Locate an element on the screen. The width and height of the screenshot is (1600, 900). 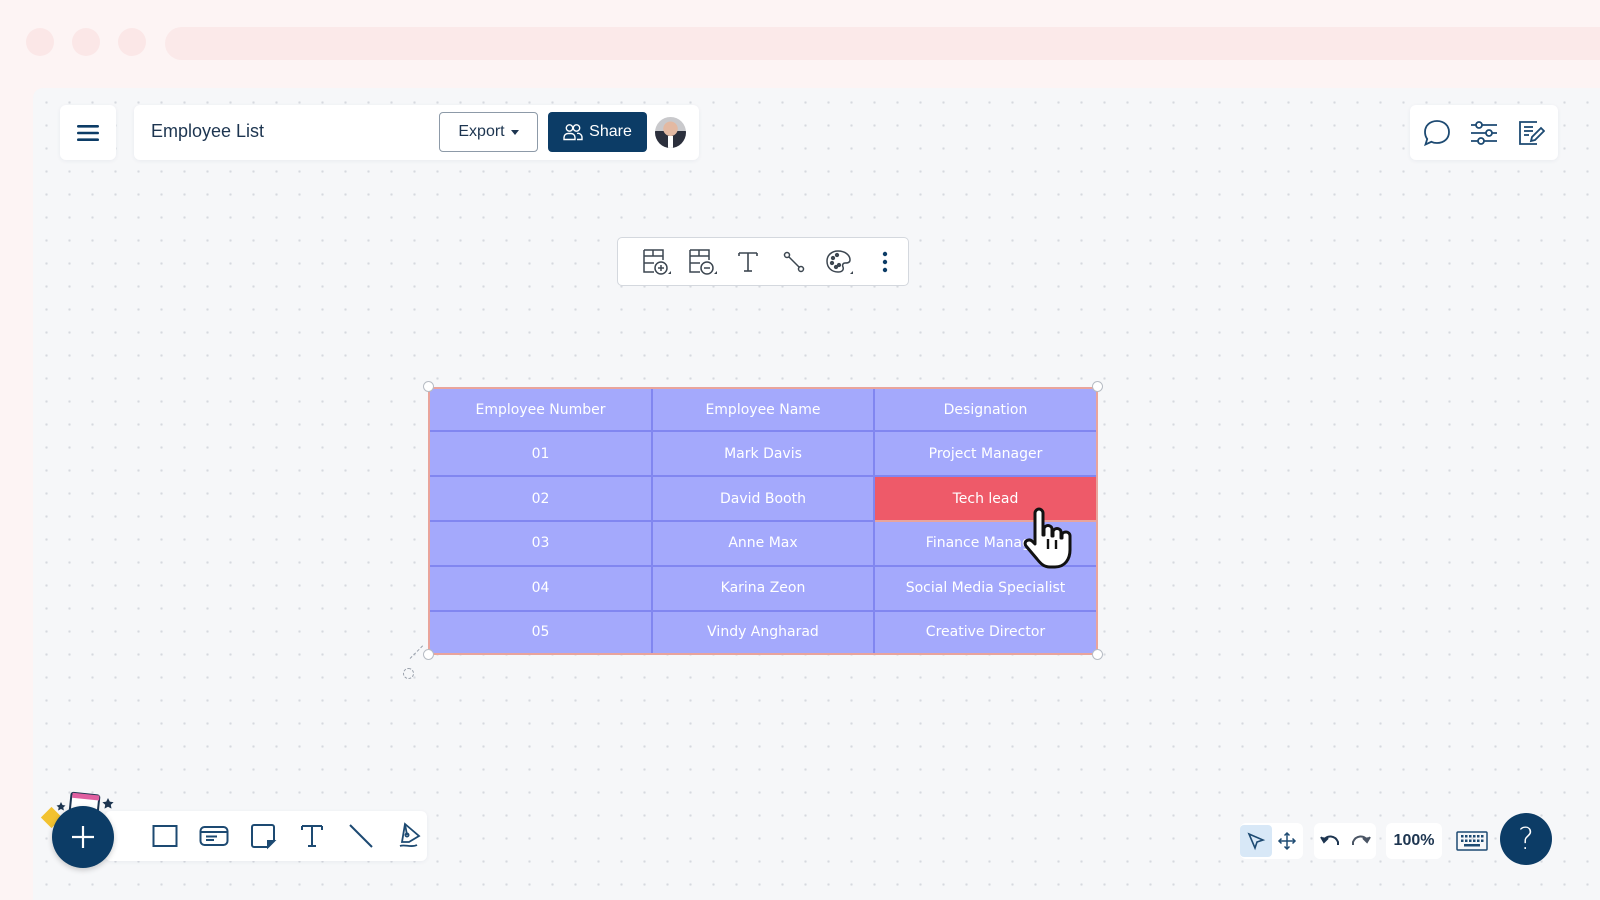
table-cell: 03 is located at coordinates (541, 543).